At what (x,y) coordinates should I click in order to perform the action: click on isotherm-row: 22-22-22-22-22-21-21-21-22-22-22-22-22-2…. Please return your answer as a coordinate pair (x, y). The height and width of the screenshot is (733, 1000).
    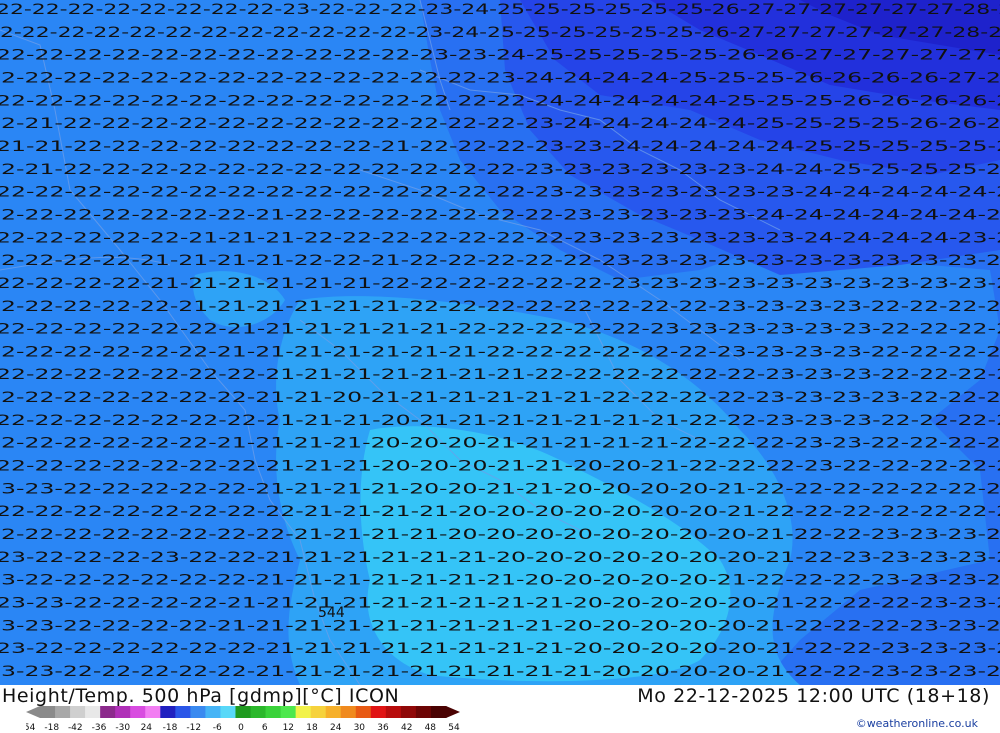
    Looking at the image, I should click on (500, 238).